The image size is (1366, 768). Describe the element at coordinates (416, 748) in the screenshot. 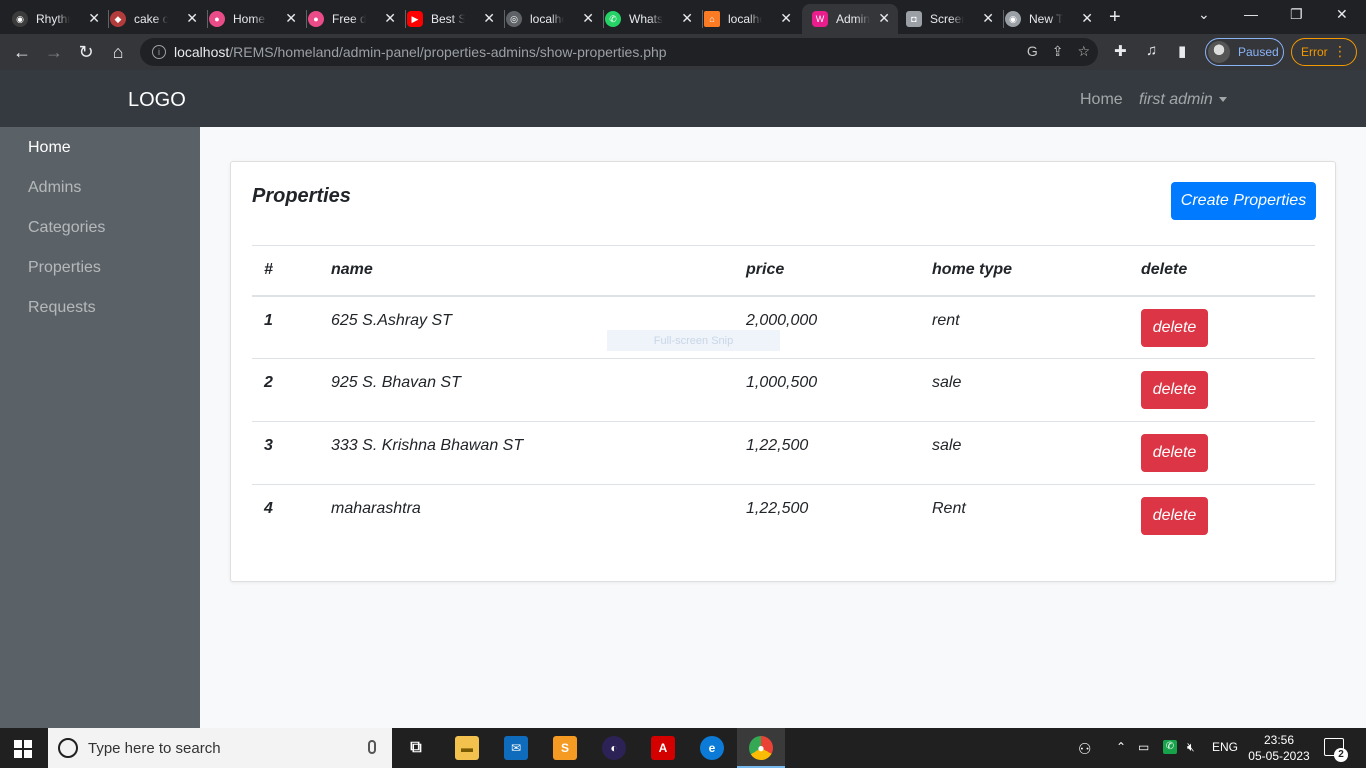

I see `task-view-icon: ⧉` at that location.